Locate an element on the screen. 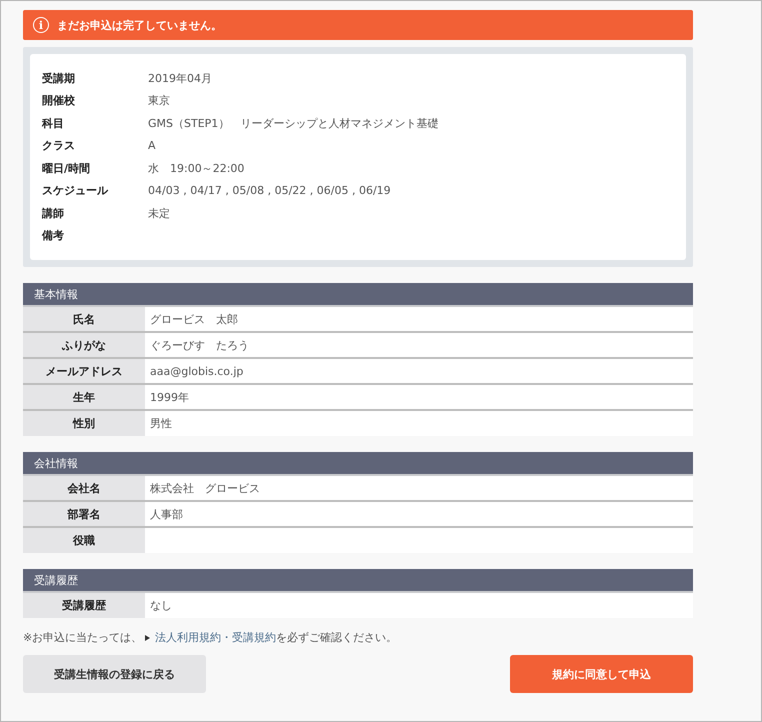  alert-message: まだお申込は完了していません。 is located at coordinates (139, 25).